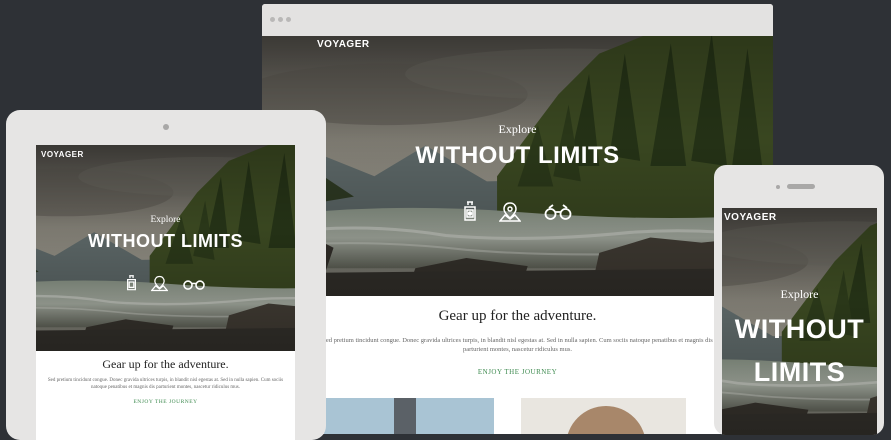 The height and width of the screenshot is (440, 891). I want to click on tablet-hero-section: VOYAGER Explore WITHOUT LIMITS, so click(165, 248).